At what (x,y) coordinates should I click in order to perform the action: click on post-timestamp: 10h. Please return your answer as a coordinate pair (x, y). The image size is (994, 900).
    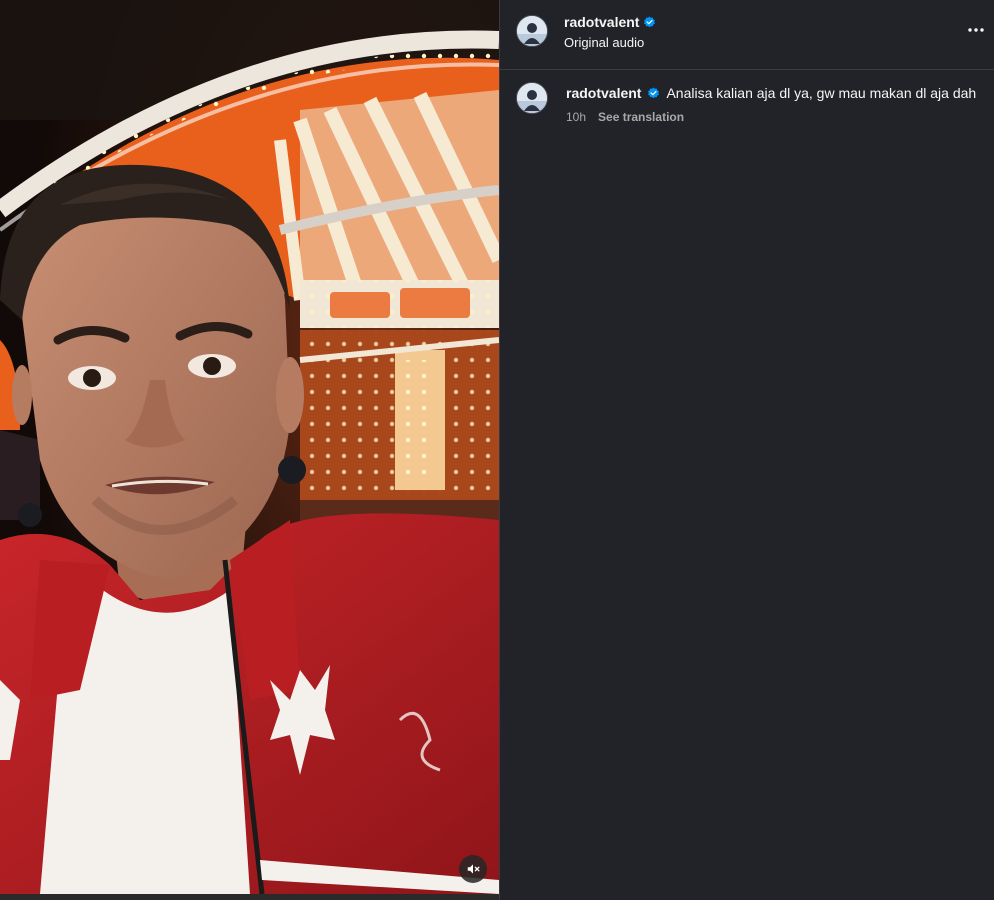
    Looking at the image, I should click on (576, 117).